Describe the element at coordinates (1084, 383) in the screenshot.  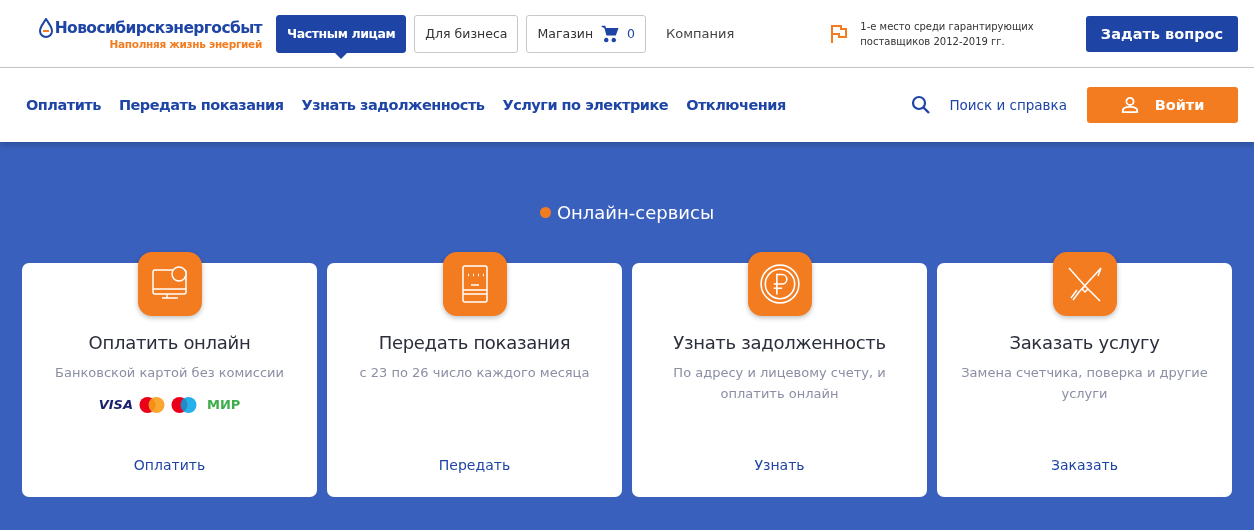
I see `card-subtitle: Замена счетчика, поверка и другие услуги` at that location.